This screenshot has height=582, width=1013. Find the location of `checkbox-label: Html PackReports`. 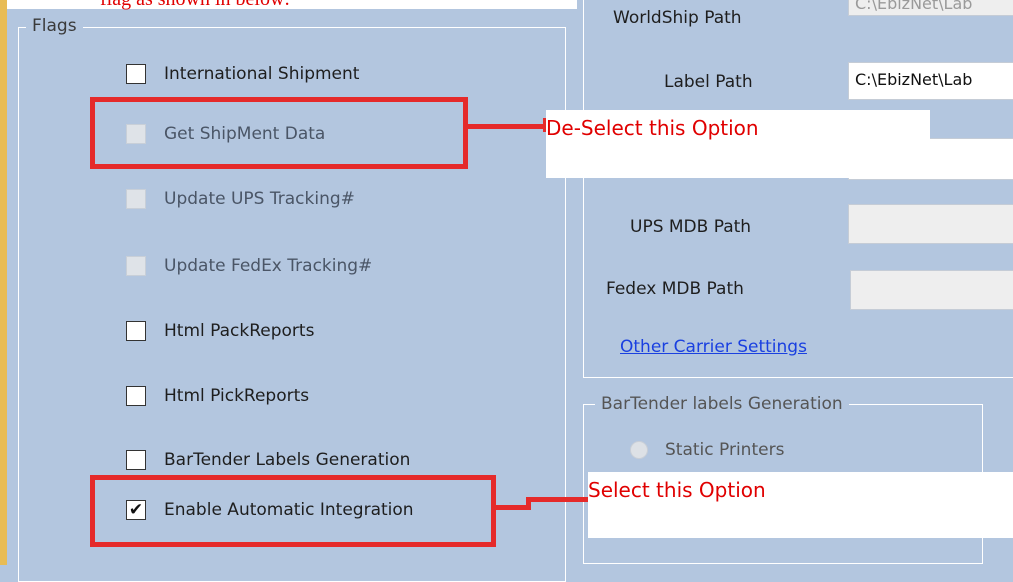

checkbox-label: Html PackReports is located at coordinates (239, 331).